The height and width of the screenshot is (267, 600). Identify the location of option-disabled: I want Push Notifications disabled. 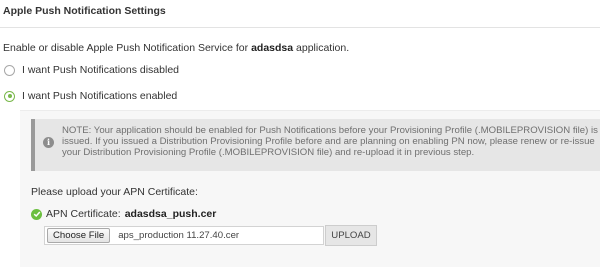
(91, 70).